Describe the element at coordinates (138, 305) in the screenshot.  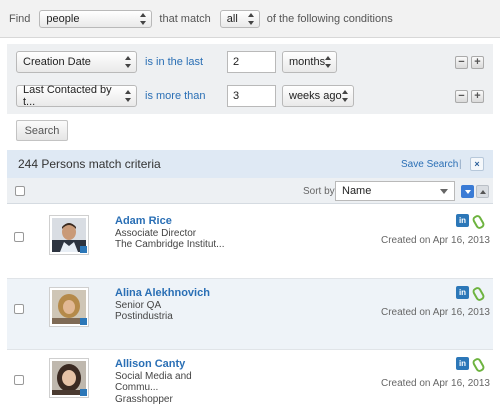
I see `person-title: Senior QA` at that location.